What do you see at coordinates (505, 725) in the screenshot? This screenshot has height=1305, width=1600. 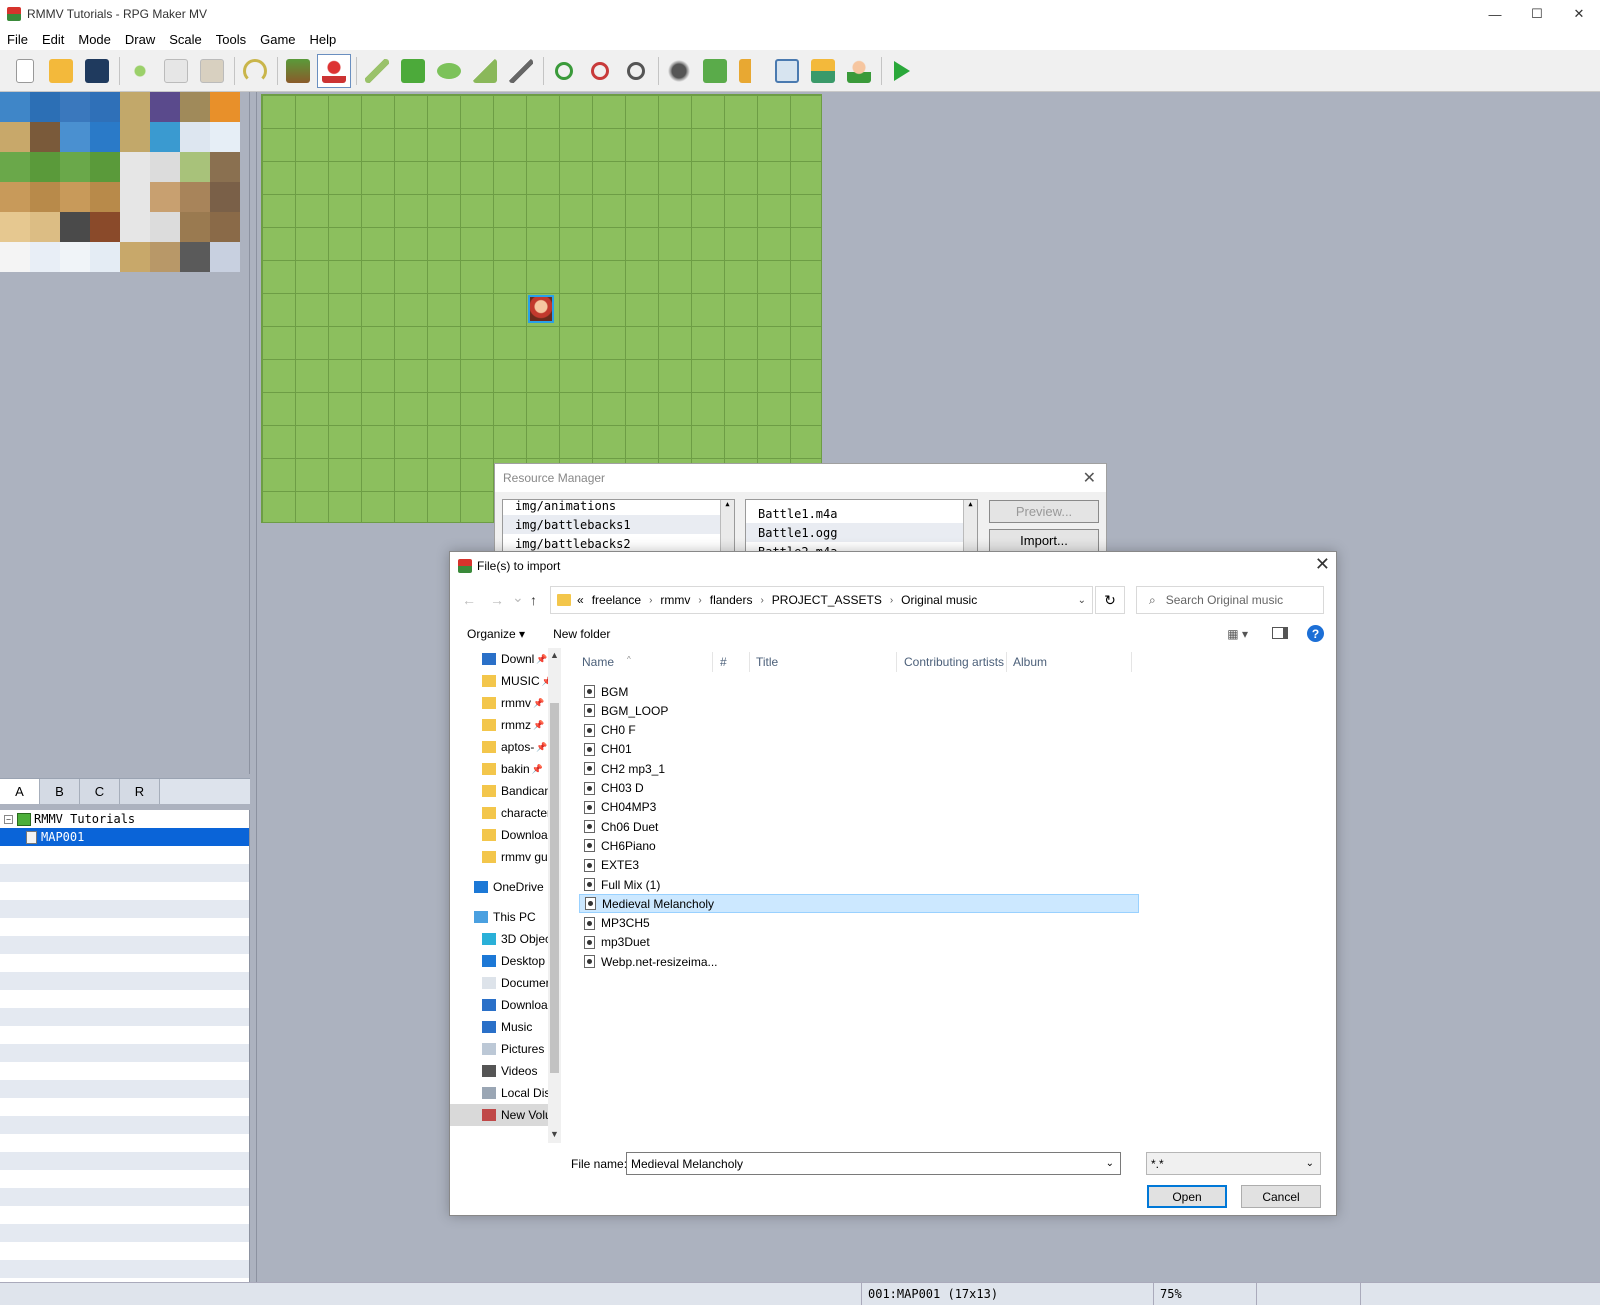 I see `nav-item: rmmz 📌` at bounding box center [505, 725].